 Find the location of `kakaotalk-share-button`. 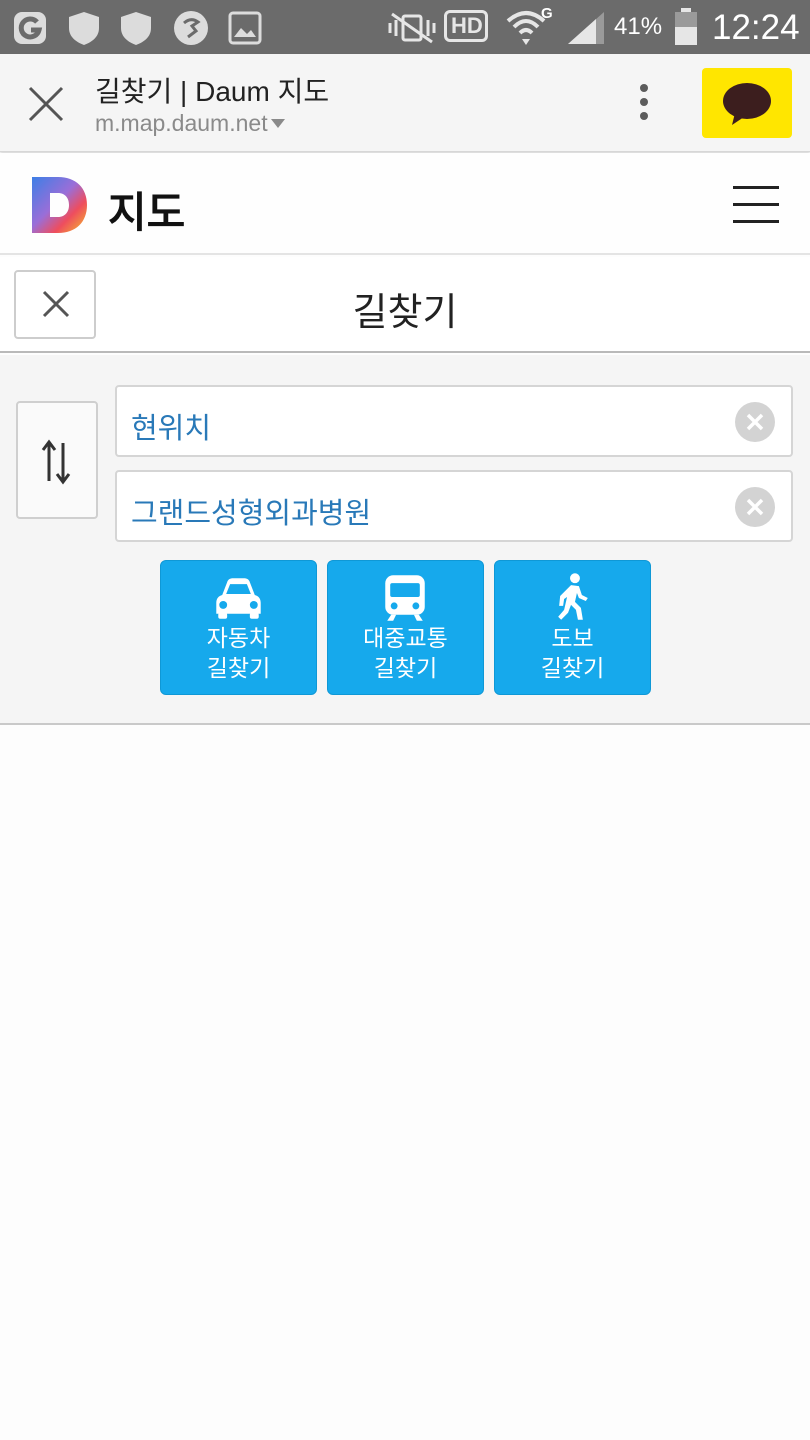

kakaotalk-share-button is located at coordinates (747, 103).